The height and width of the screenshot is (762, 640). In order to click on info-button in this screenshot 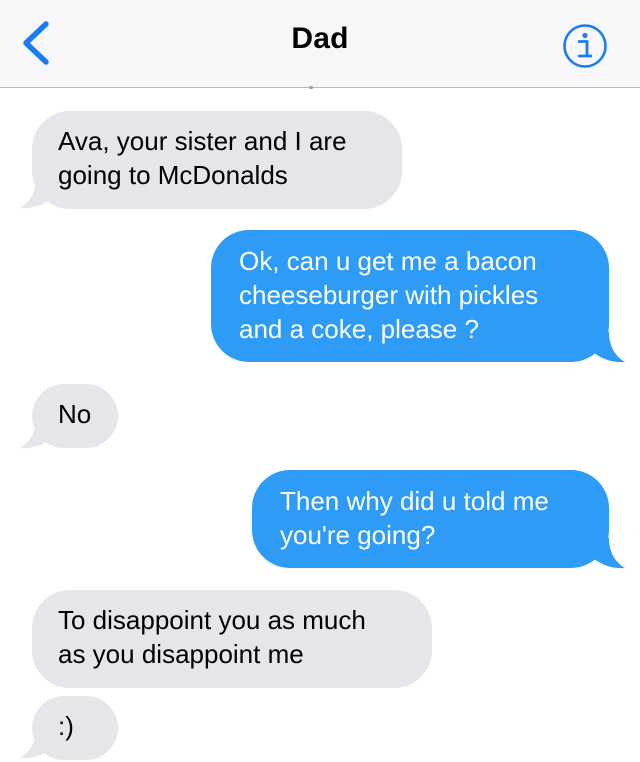, I will do `click(585, 46)`.